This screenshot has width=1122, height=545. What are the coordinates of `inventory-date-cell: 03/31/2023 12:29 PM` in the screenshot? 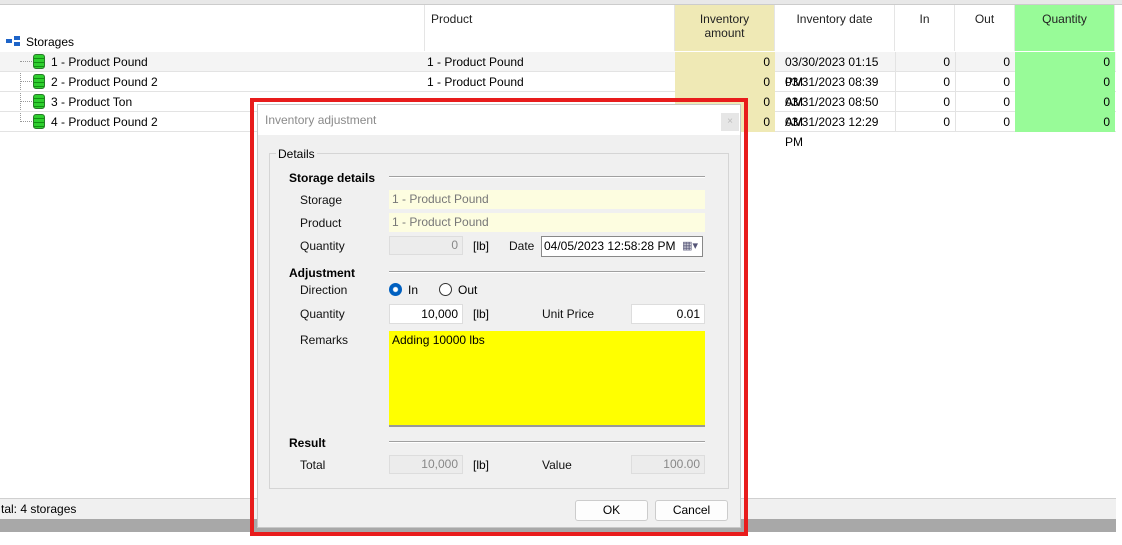 It's located at (832, 132).